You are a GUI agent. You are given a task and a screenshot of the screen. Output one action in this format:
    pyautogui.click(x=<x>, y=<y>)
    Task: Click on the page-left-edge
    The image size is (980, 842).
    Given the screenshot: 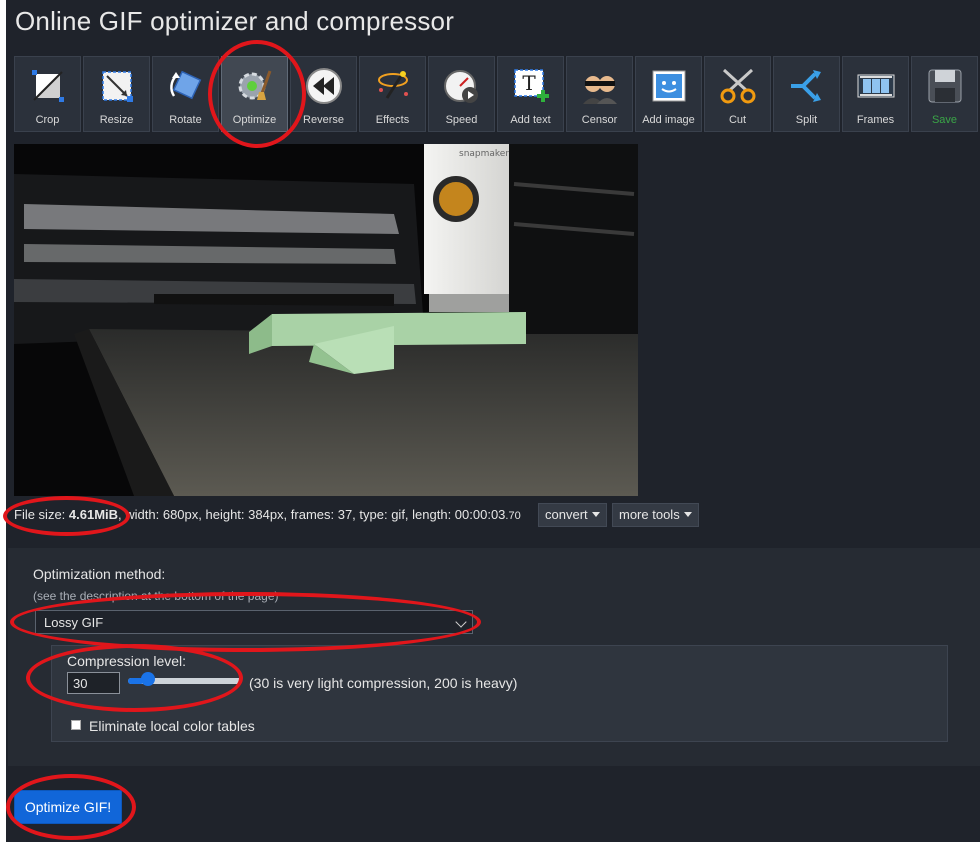 What is the action you would take?
    pyautogui.click(x=3, y=421)
    